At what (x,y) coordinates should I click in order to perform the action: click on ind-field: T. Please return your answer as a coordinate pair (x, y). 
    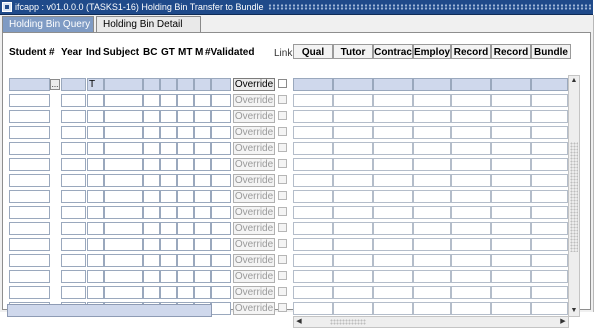
    Looking at the image, I should click on (95, 84).